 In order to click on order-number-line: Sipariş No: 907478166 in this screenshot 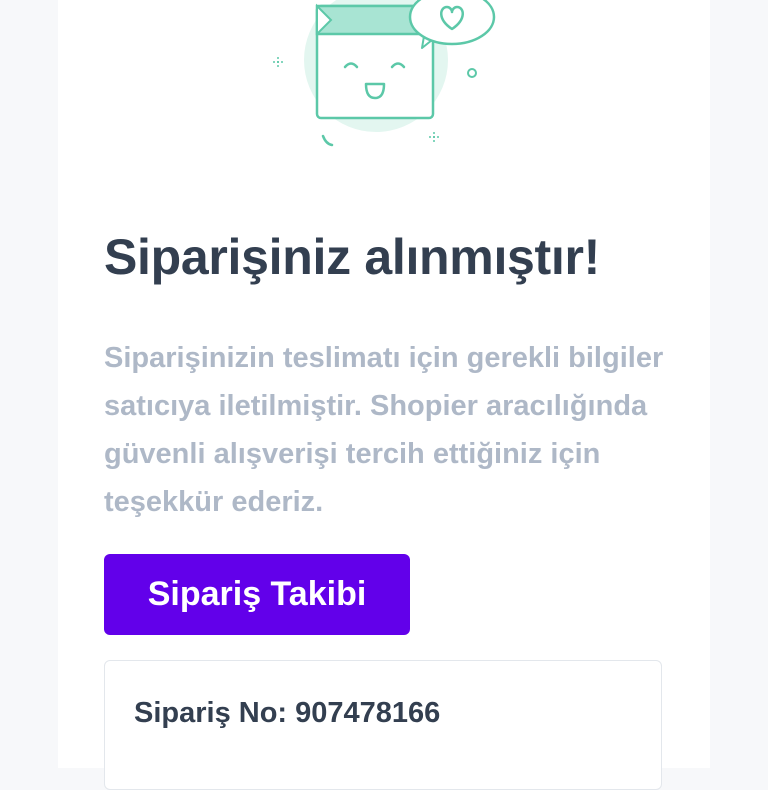, I will do `click(287, 713)`.